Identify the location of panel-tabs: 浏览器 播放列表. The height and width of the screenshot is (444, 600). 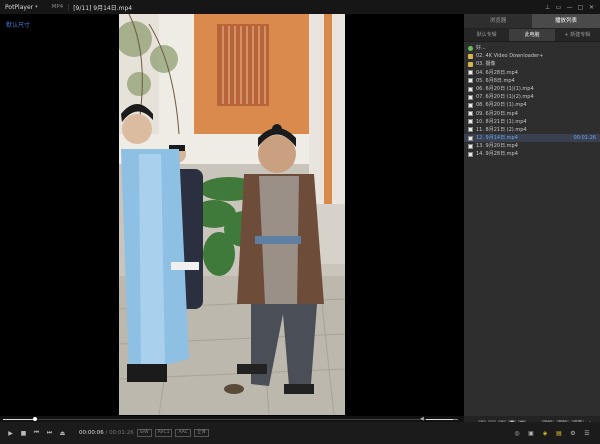
(532, 21).